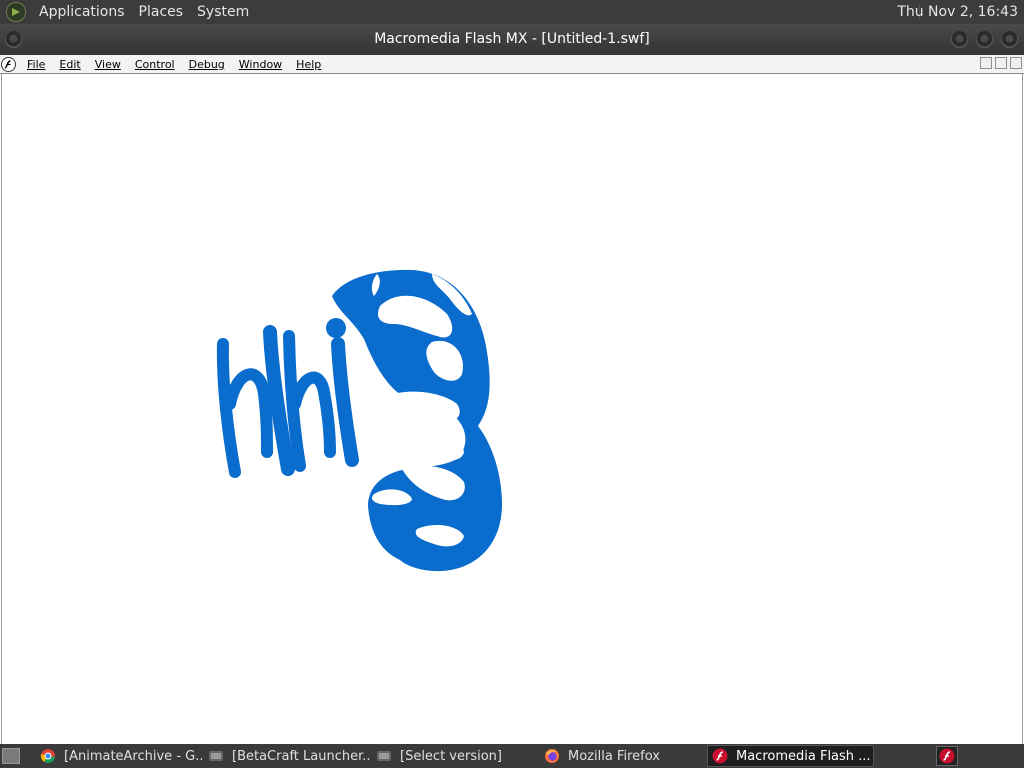 The height and width of the screenshot is (768, 1024). Describe the element at coordinates (69, 64) in the screenshot. I see `menu-edit: Edit` at that location.